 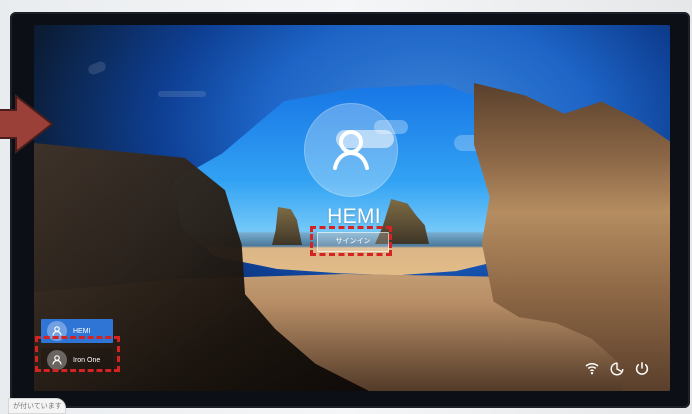 I want to click on arrow-pointer-icon, so click(x=27, y=124).